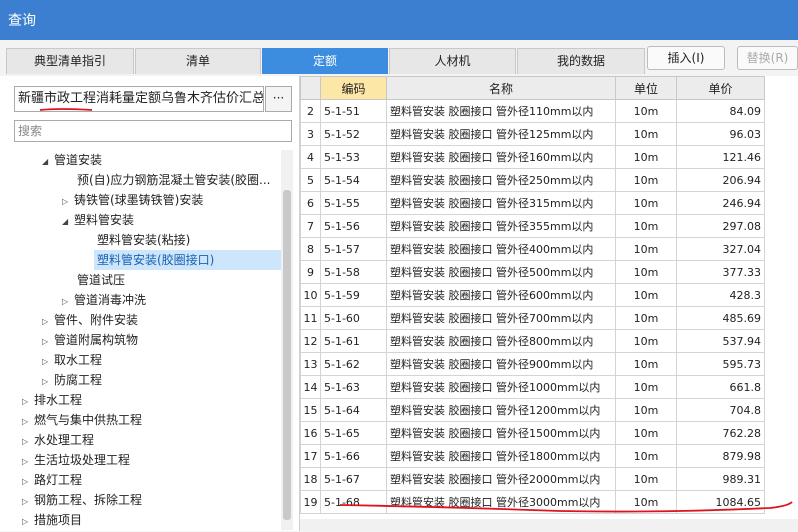 The image size is (798, 532). I want to click on table-row: 16 5-1-65 塑料管安装 胶圈接口 管外径1500mm以内 10m 762.28, so click(532, 433).